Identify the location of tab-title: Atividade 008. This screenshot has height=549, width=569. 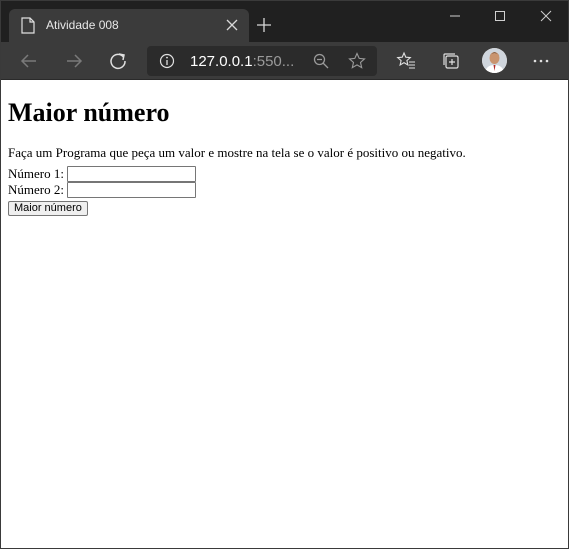
(82, 25).